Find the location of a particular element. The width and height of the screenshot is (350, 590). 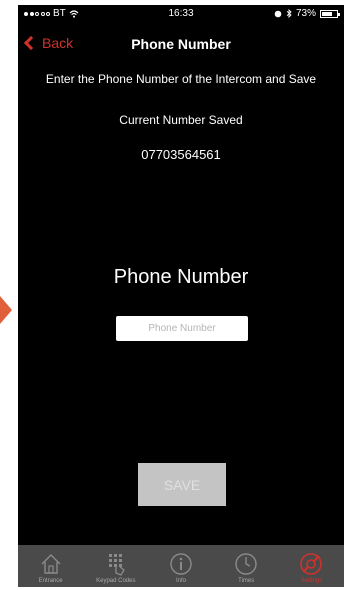

tab-label: Entrance is located at coordinates (50, 581).